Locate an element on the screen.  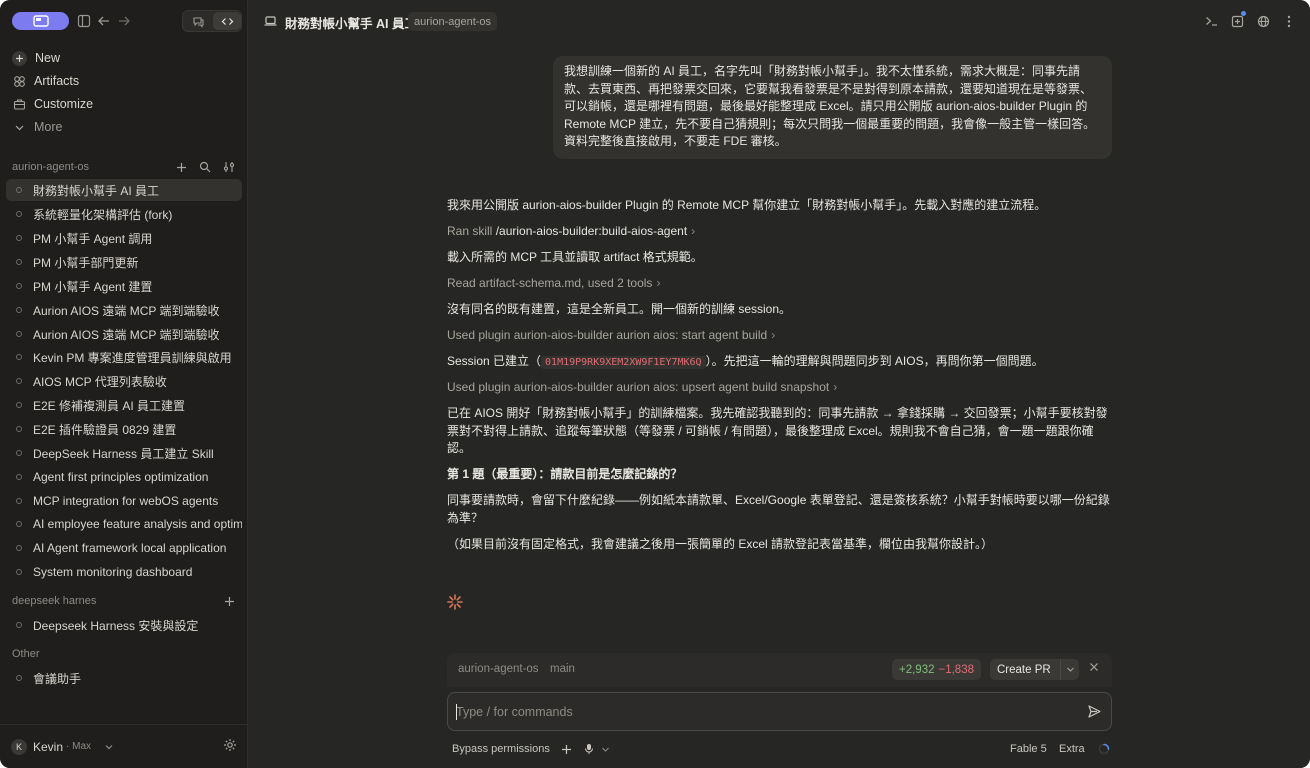
gear-icon is located at coordinates (230, 747).